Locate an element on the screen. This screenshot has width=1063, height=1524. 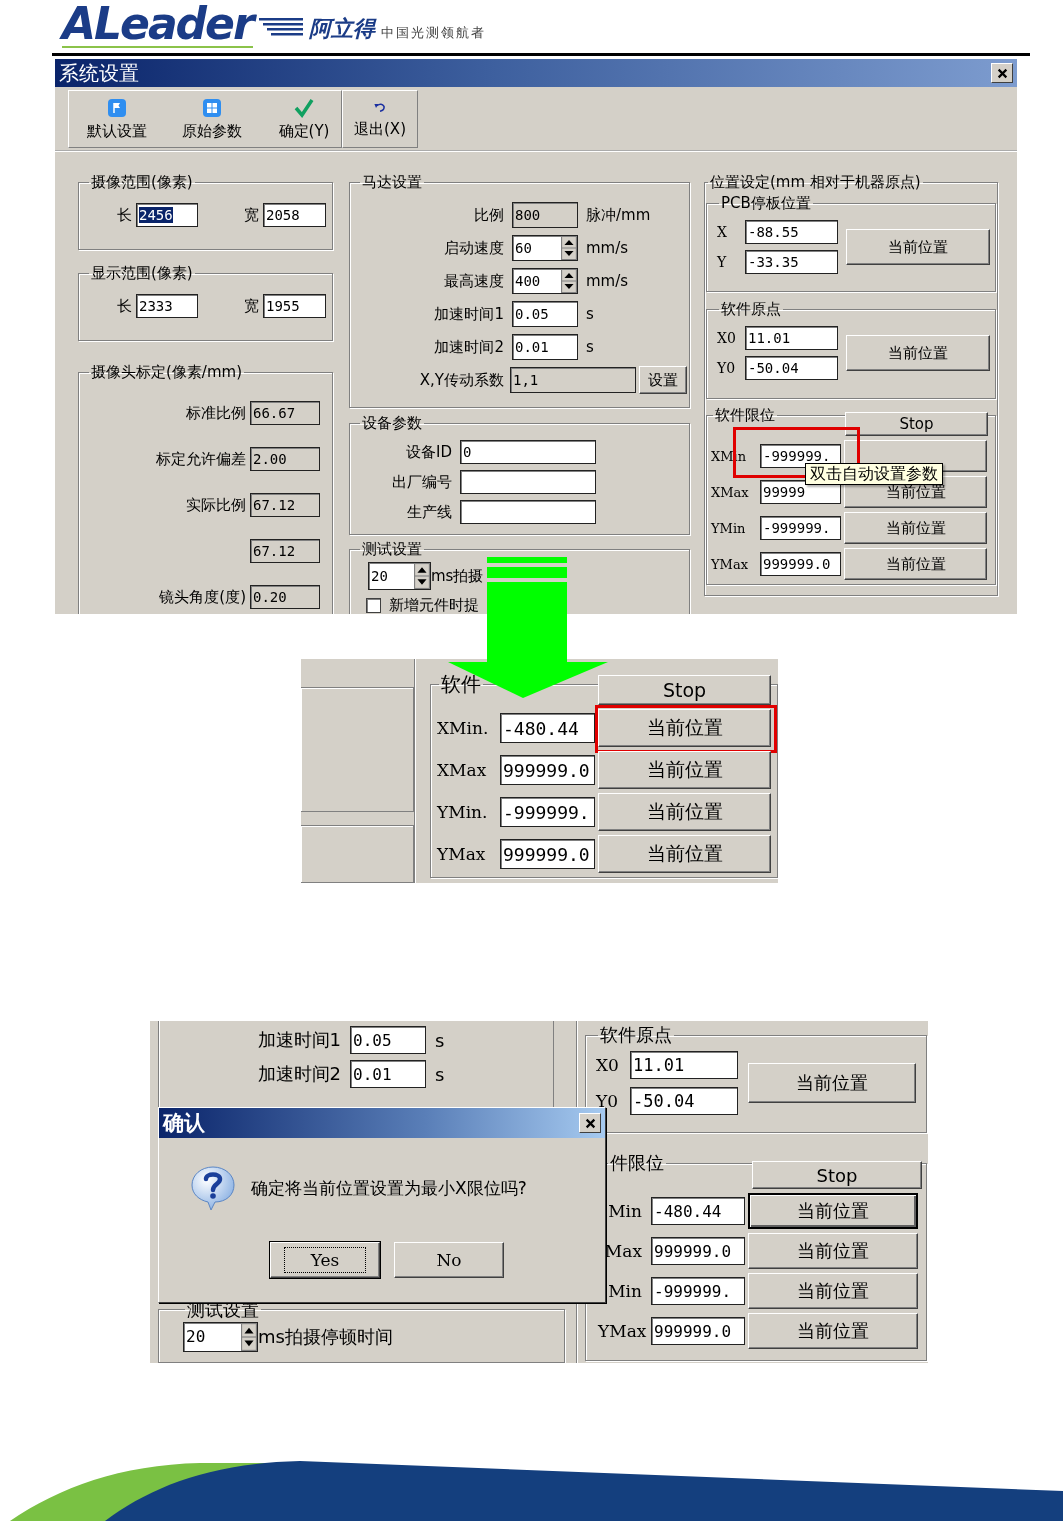
dialog-button: No is located at coordinates (449, 1260).